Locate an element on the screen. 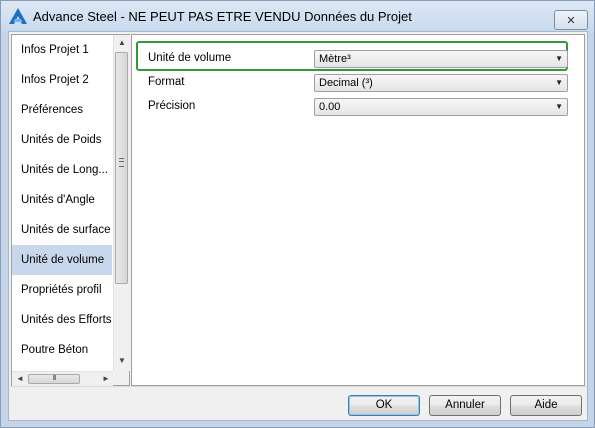 Image resolution: width=595 pixels, height=428 pixels. sidebar-item-infos-projet-2: Infos Projet 2 is located at coordinates (62, 80).